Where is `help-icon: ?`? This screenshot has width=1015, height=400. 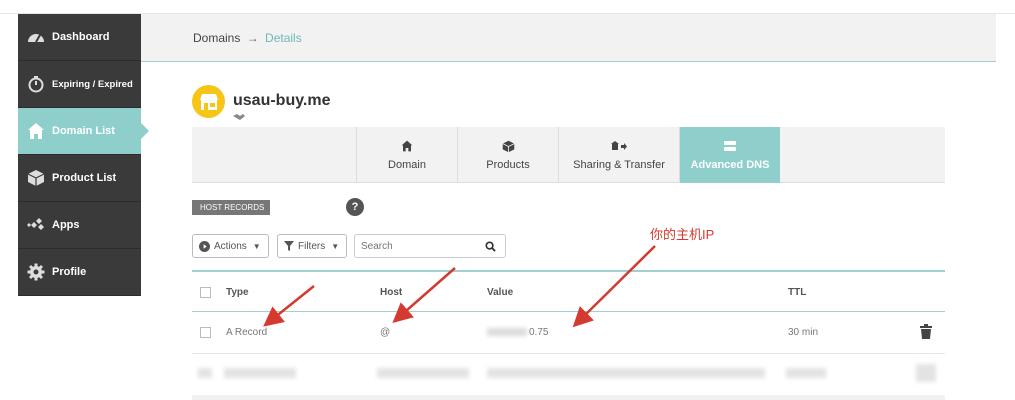 help-icon: ? is located at coordinates (355, 207).